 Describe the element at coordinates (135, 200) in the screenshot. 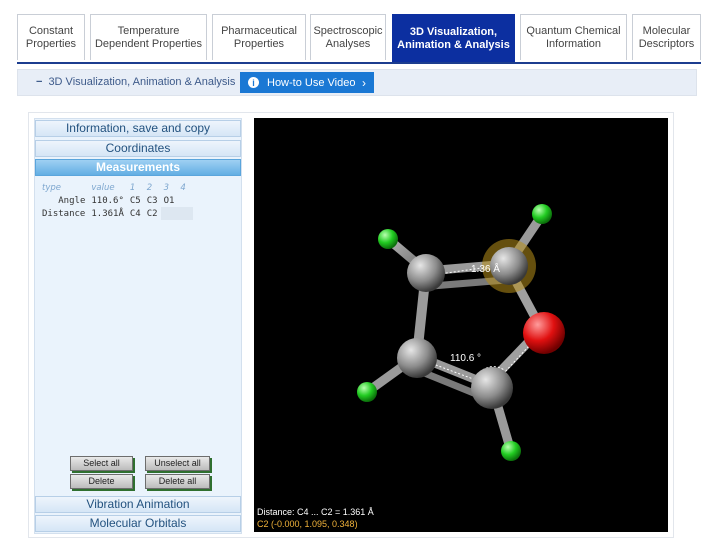

I see `cell-atom: C5` at that location.